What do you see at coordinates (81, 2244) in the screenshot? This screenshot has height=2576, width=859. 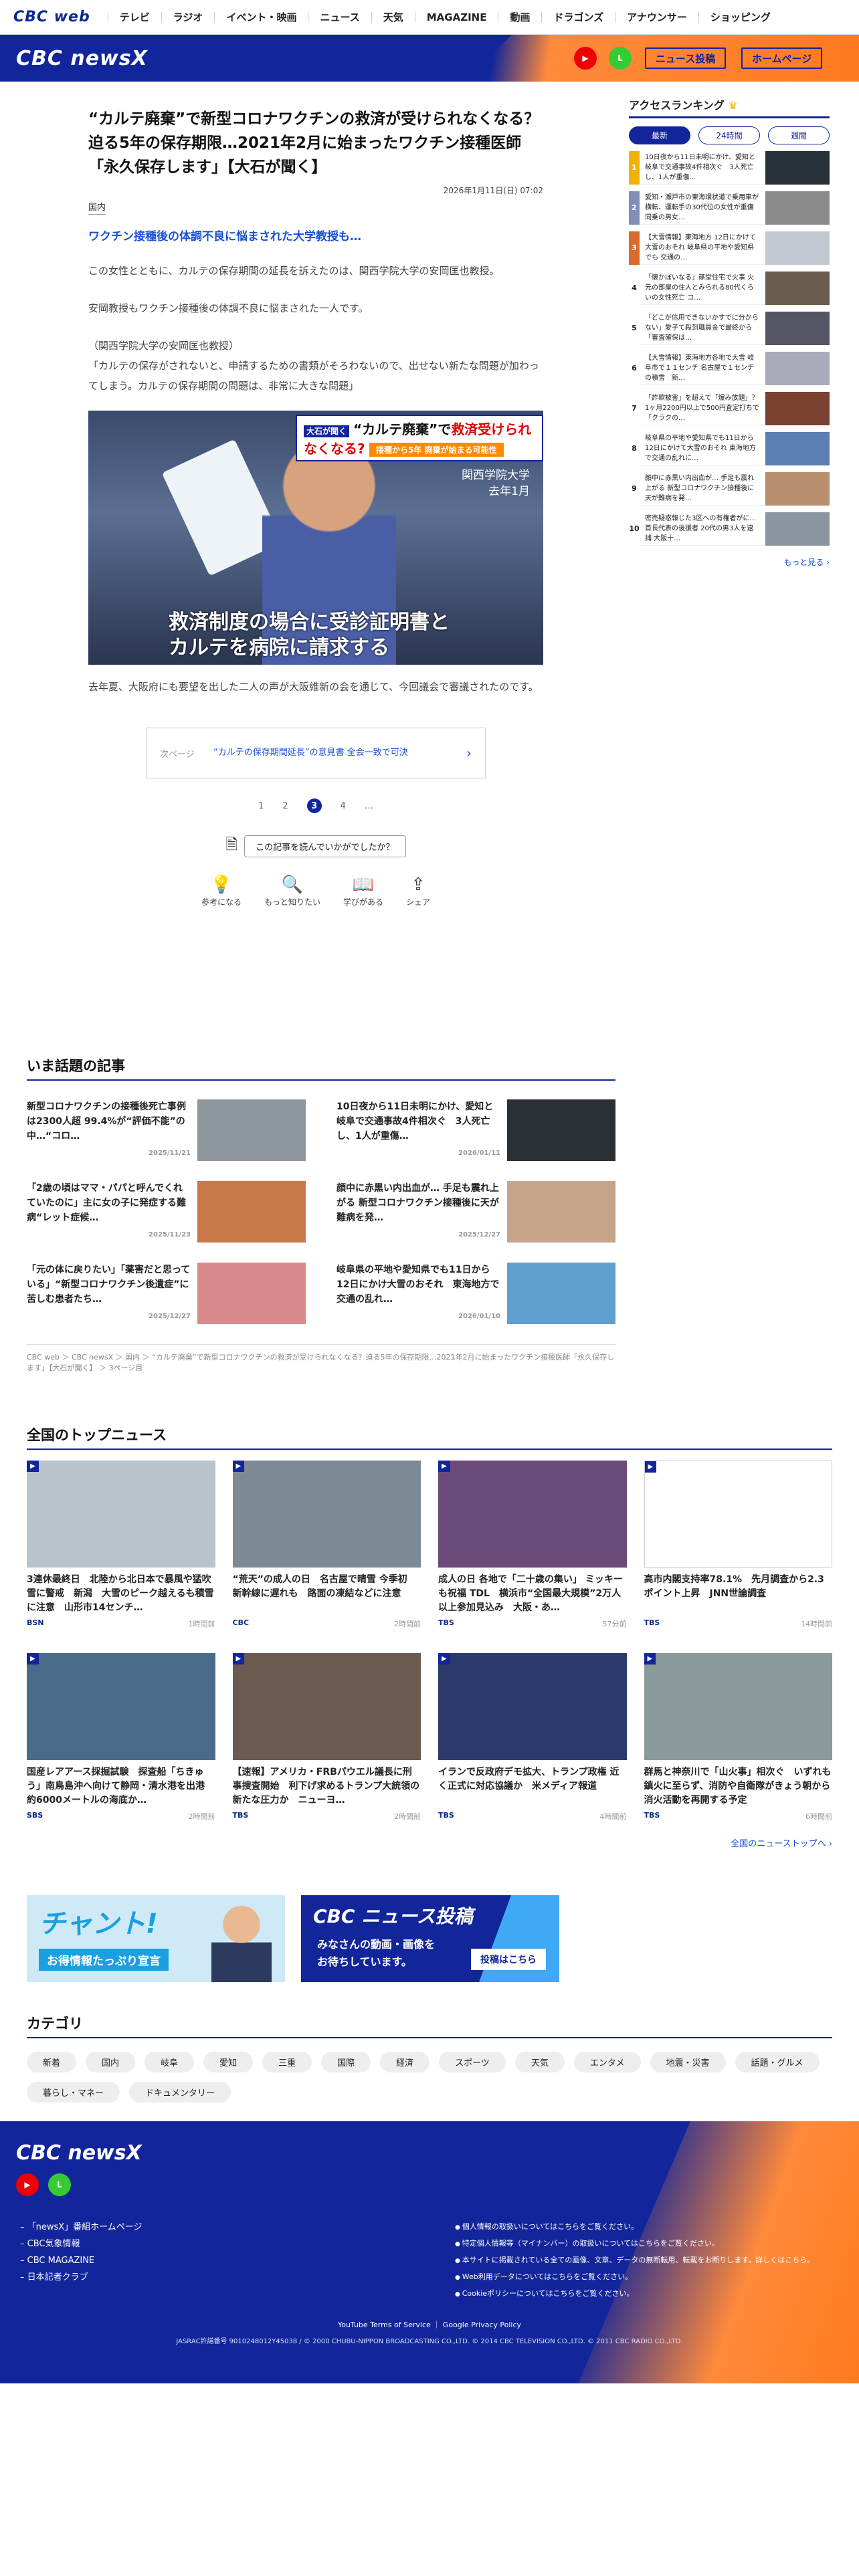 I see `footer-link: CBC気象情報` at bounding box center [81, 2244].